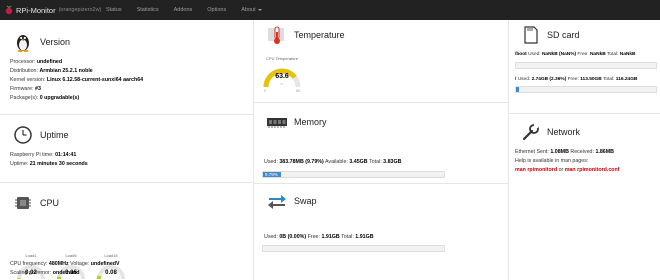 Image resolution: width=660 pixels, height=280 pixels. Describe the element at coordinates (251, 10) in the screenshot. I see `nav-about: About` at that location.